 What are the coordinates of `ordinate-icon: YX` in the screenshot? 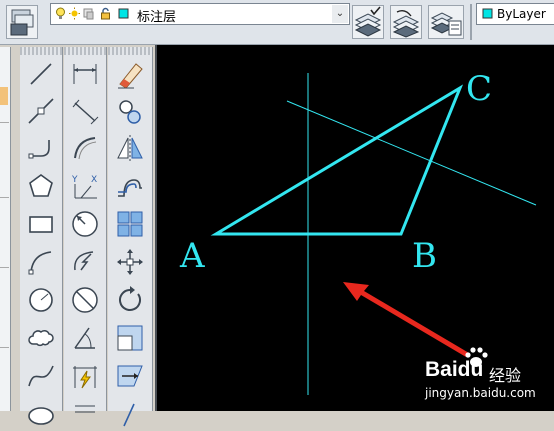 It's located at (84, 187).